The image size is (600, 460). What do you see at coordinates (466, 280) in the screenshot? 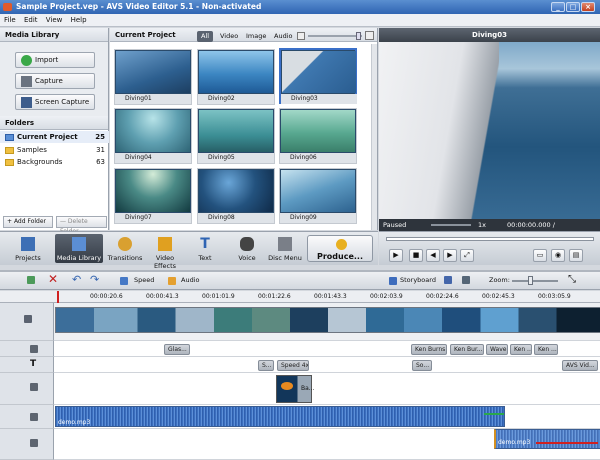
I see `display-icon` at bounding box center [466, 280].